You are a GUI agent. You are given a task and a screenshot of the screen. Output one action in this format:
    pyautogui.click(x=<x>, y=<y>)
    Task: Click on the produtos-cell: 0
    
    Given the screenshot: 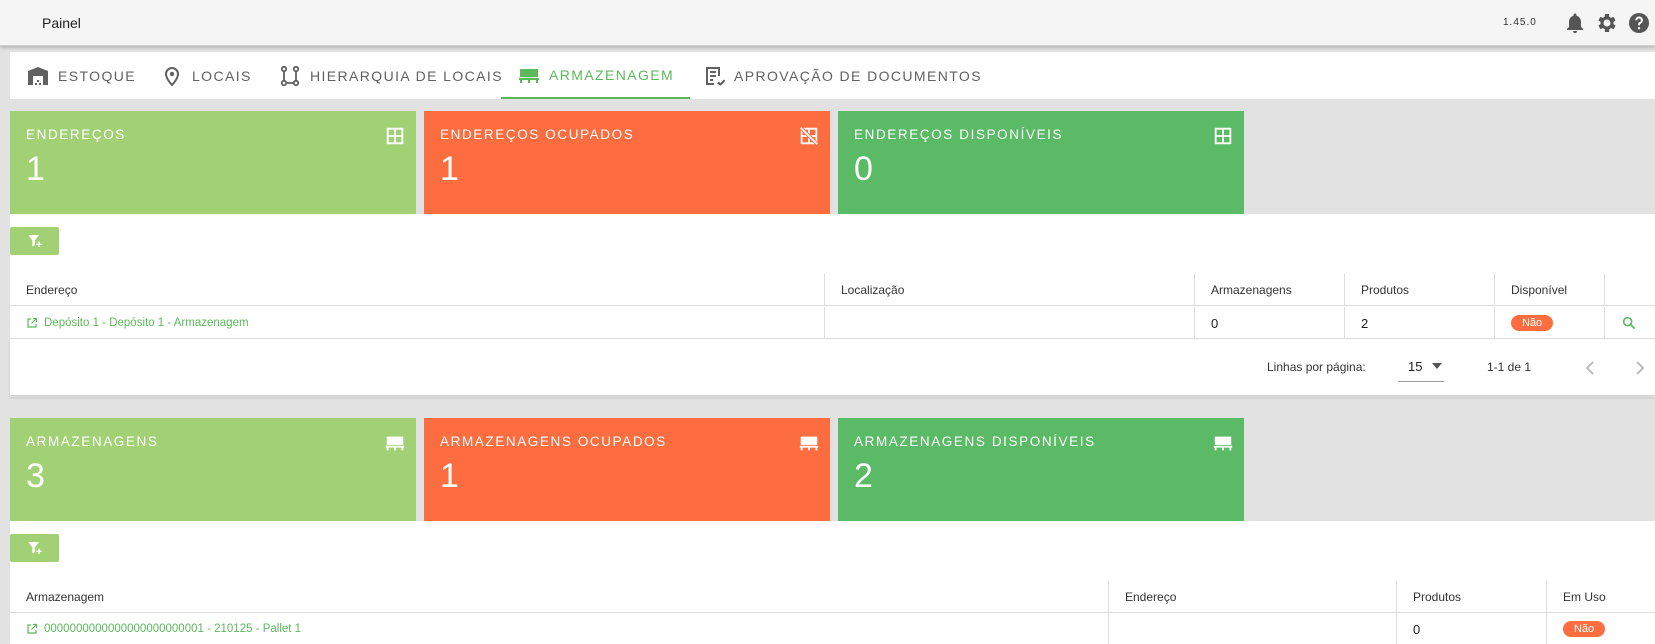 What is the action you would take?
    pyautogui.click(x=1471, y=628)
    